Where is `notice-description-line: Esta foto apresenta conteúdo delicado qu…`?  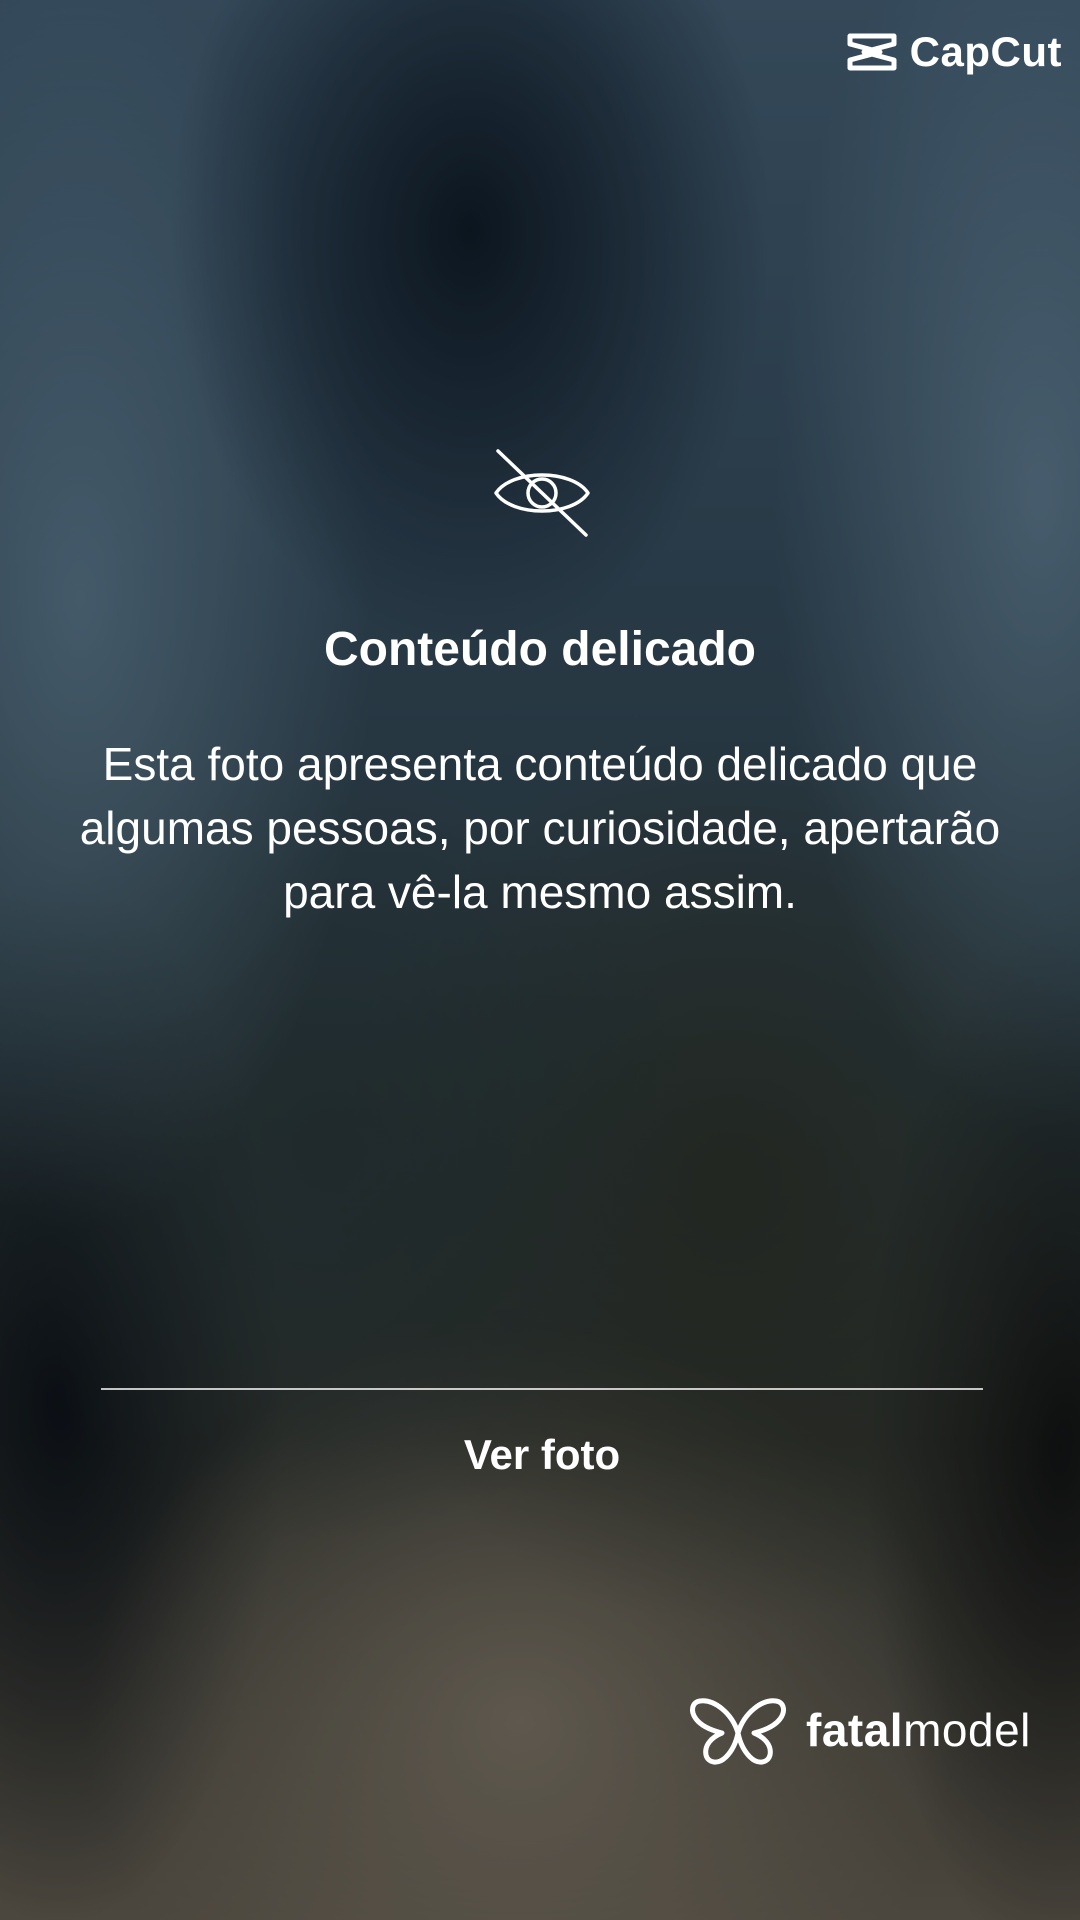 notice-description-line: Esta foto apresenta conteúdo delicado qu… is located at coordinates (540, 764).